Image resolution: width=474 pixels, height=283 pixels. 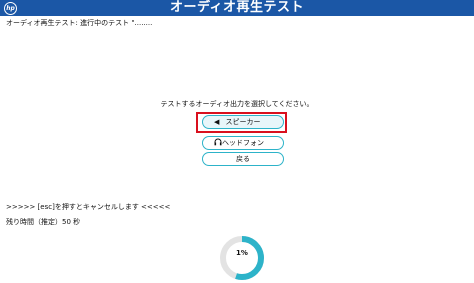 What do you see at coordinates (242, 258) in the screenshot?
I see `progress-ring` at bounding box center [242, 258].